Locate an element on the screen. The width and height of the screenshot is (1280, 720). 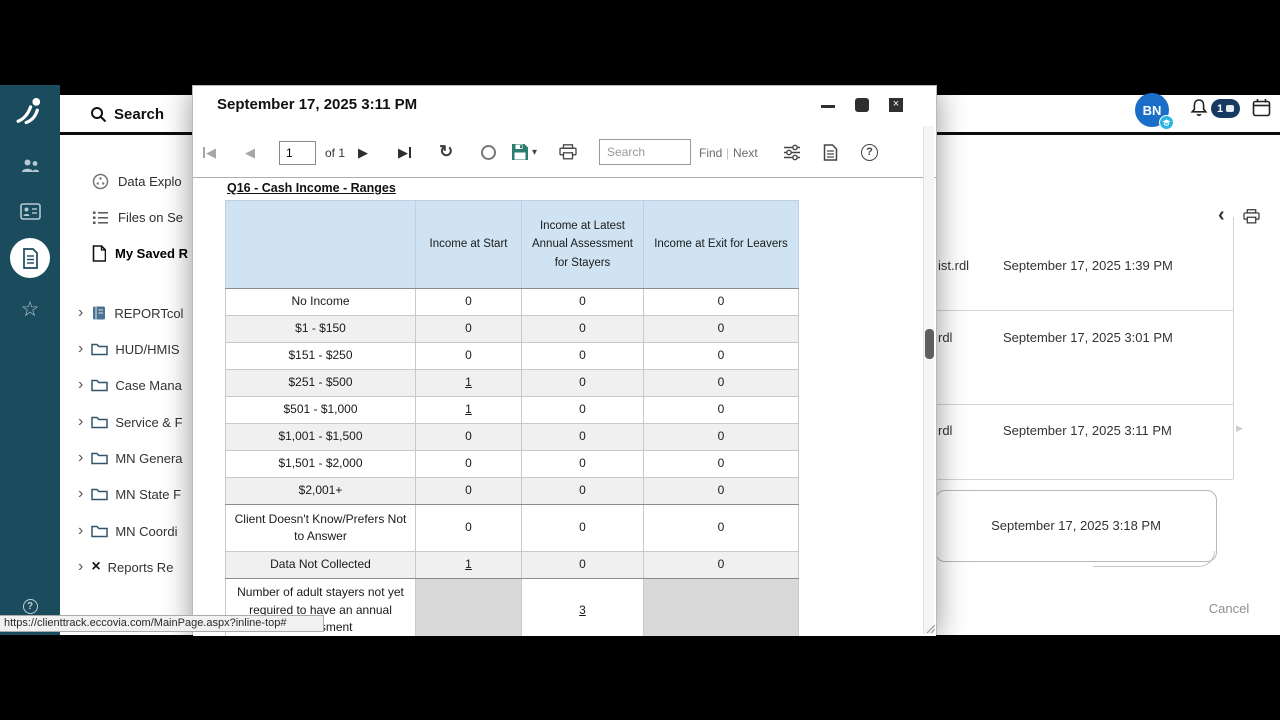
modal-titlebar: September 17, 2025 3:11 PM × is located at coordinates (564, 106).